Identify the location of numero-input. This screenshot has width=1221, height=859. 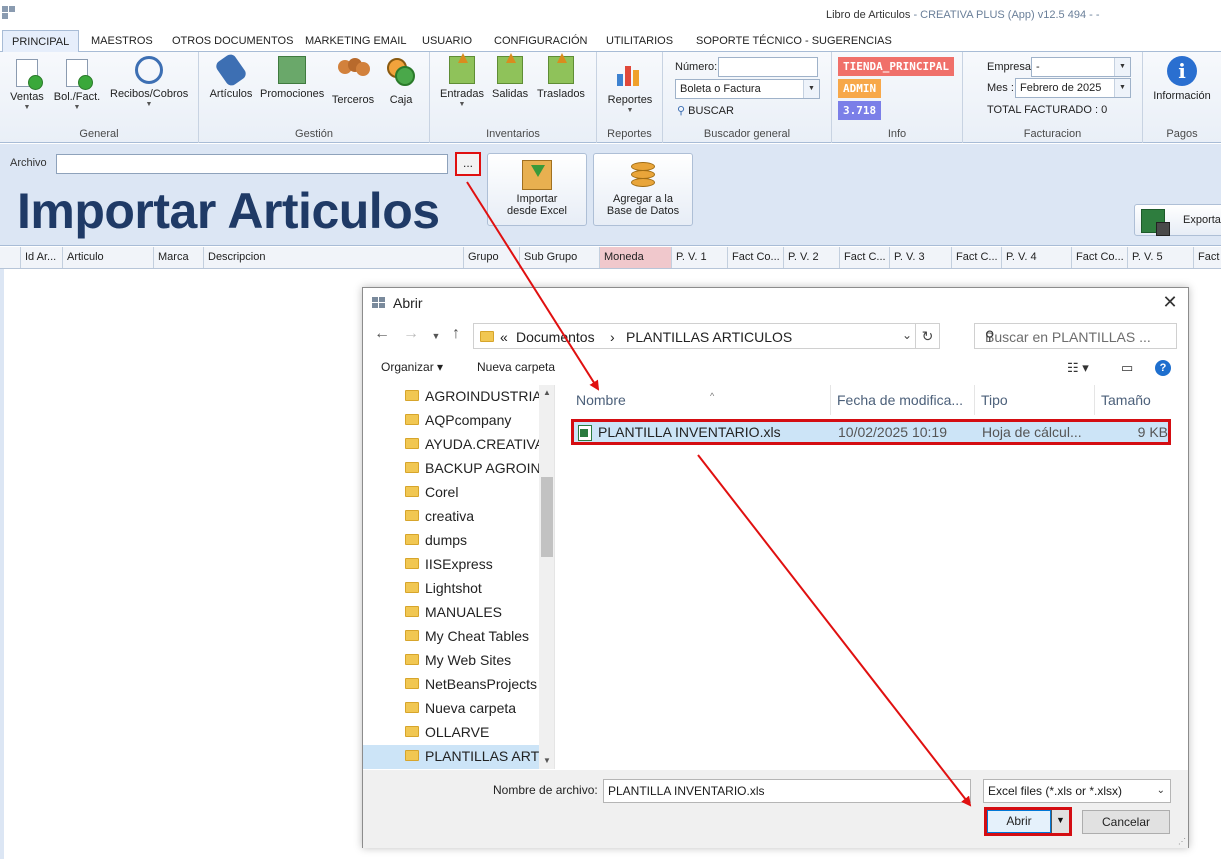
(768, 67).